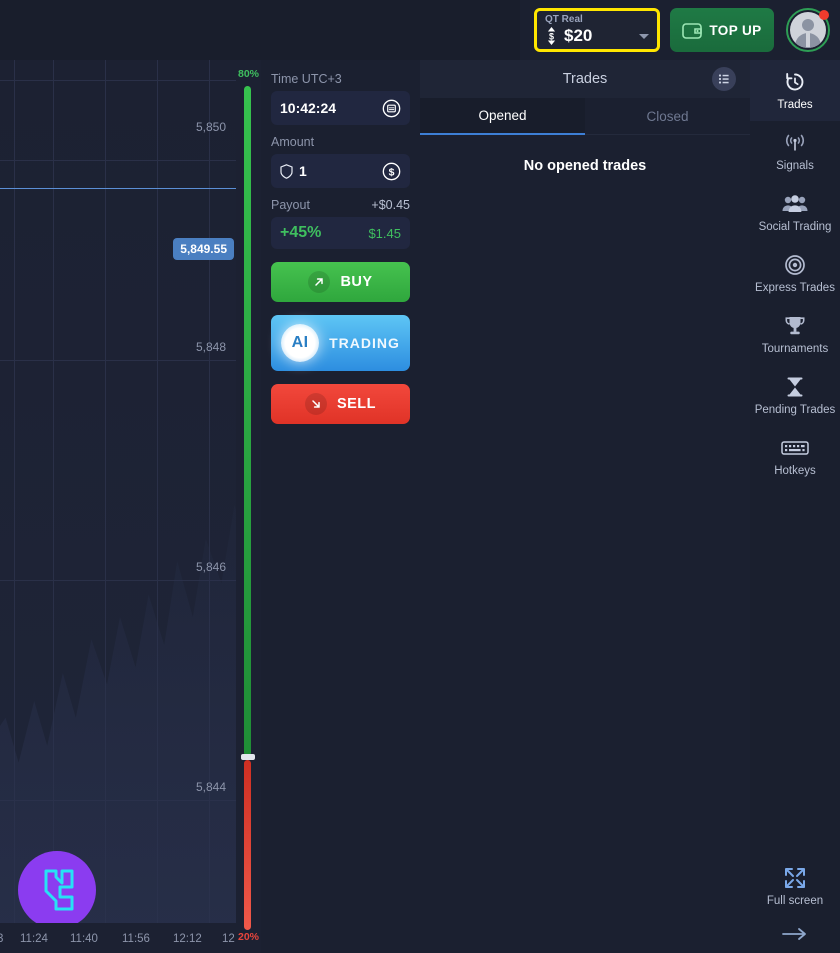 This screenshot has height=953, width=840. Describe the element at coordinates (824, 15) in the screenshot. I see `notification-dot` at that location.